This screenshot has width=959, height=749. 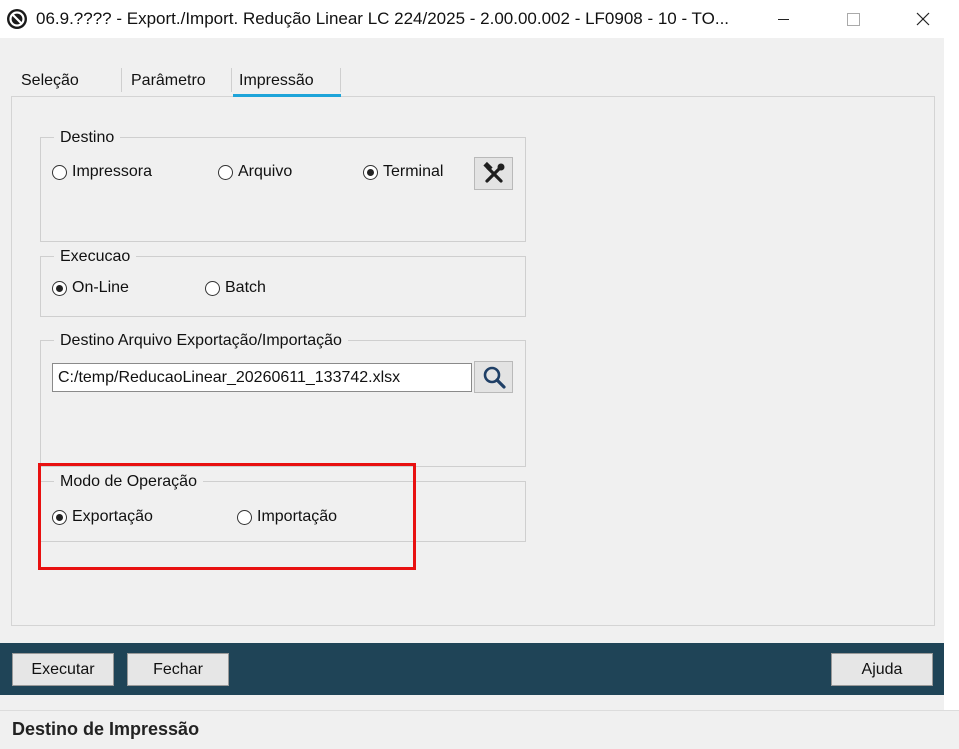 What do you see at coordinates (17, 19) in the screenshot?
I see `app-logo-icon` at bounding box center [17, 19].